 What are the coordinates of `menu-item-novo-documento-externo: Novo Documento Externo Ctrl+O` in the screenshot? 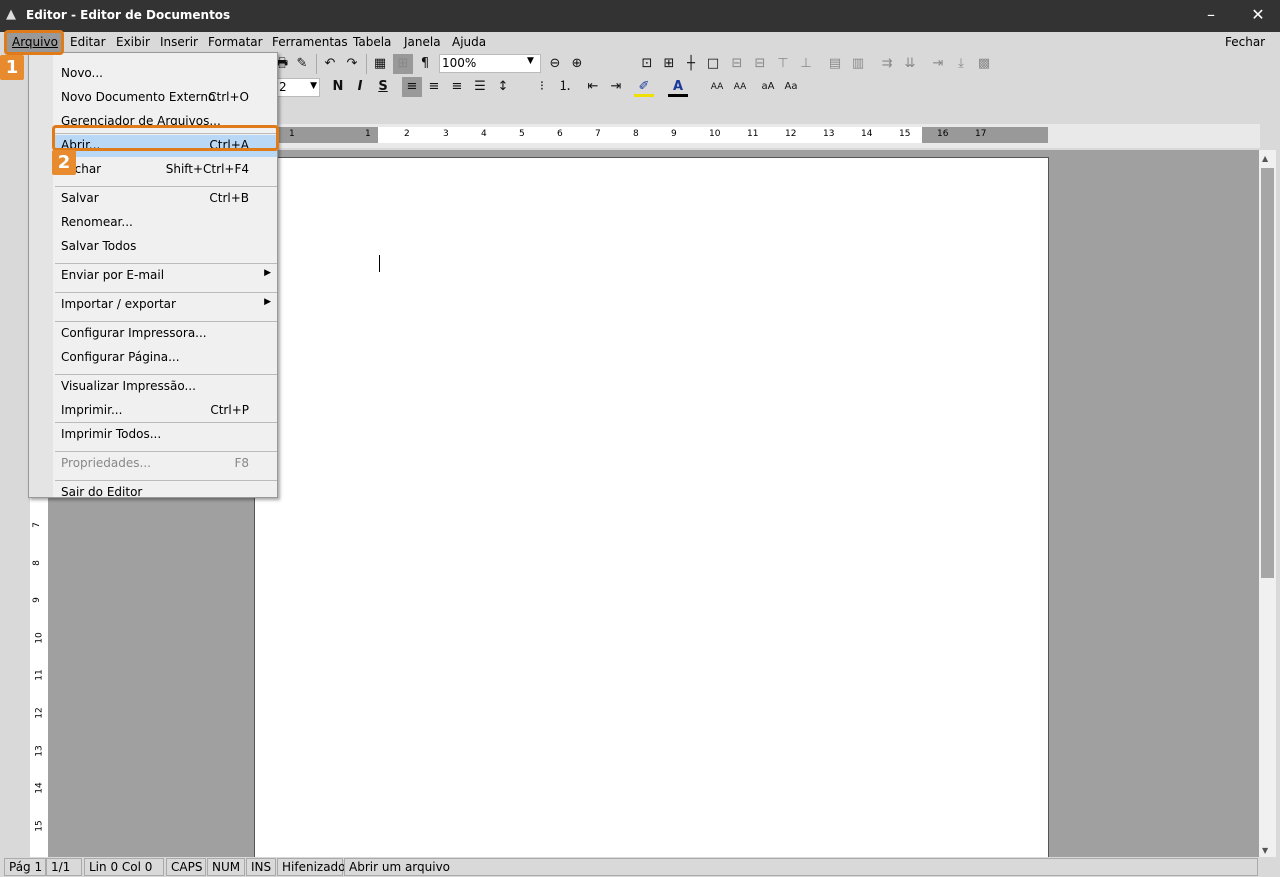 It's located at (165, 98).